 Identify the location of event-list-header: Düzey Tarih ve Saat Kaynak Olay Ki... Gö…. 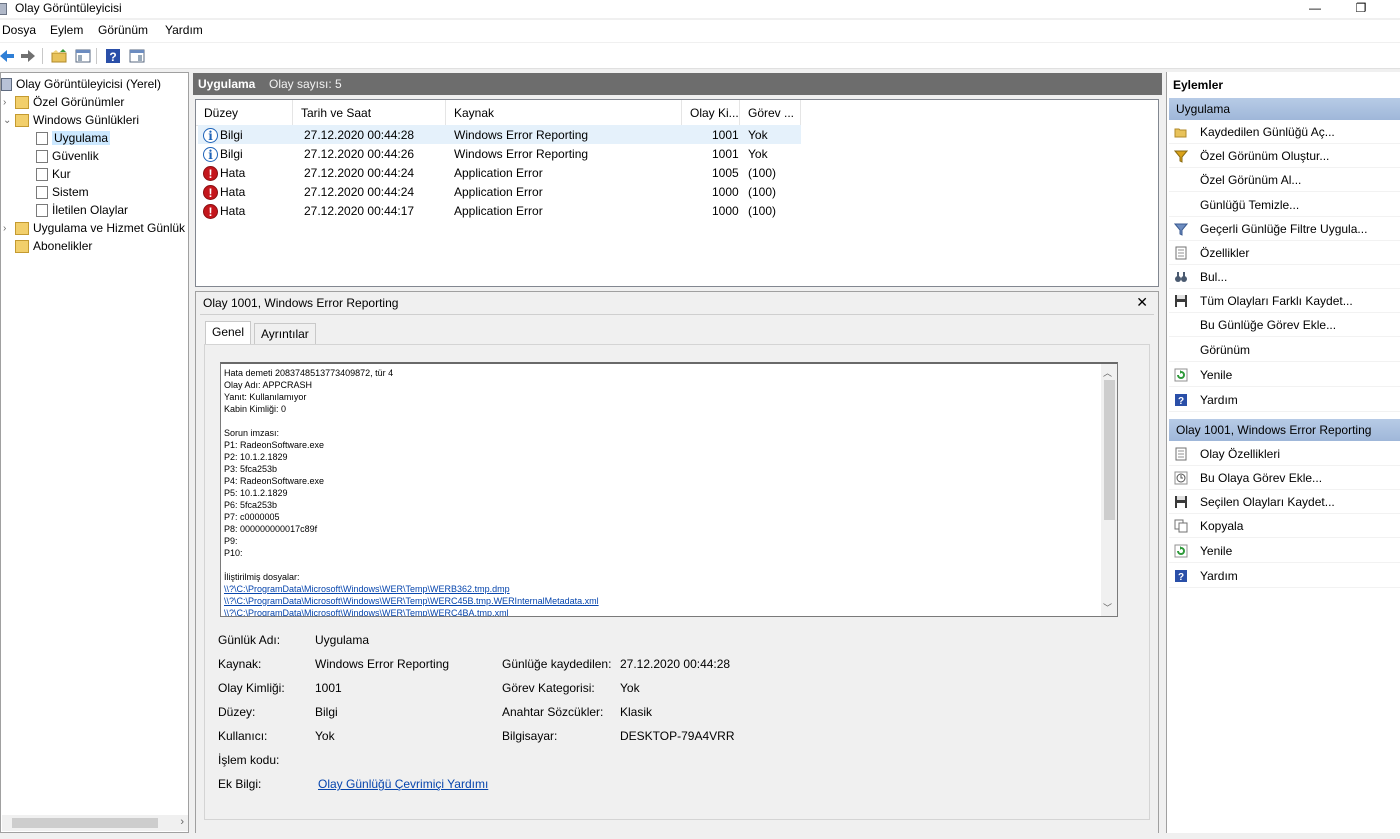
(498, 113).